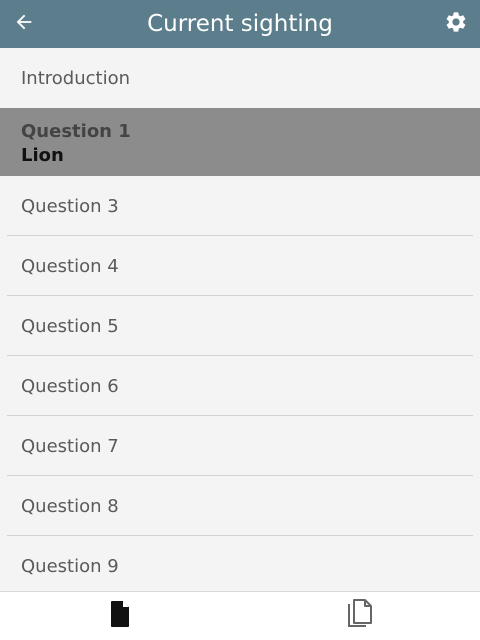 The image size is (480, 640). I want to click on list-item-label: Question 8, so click(70, 506).